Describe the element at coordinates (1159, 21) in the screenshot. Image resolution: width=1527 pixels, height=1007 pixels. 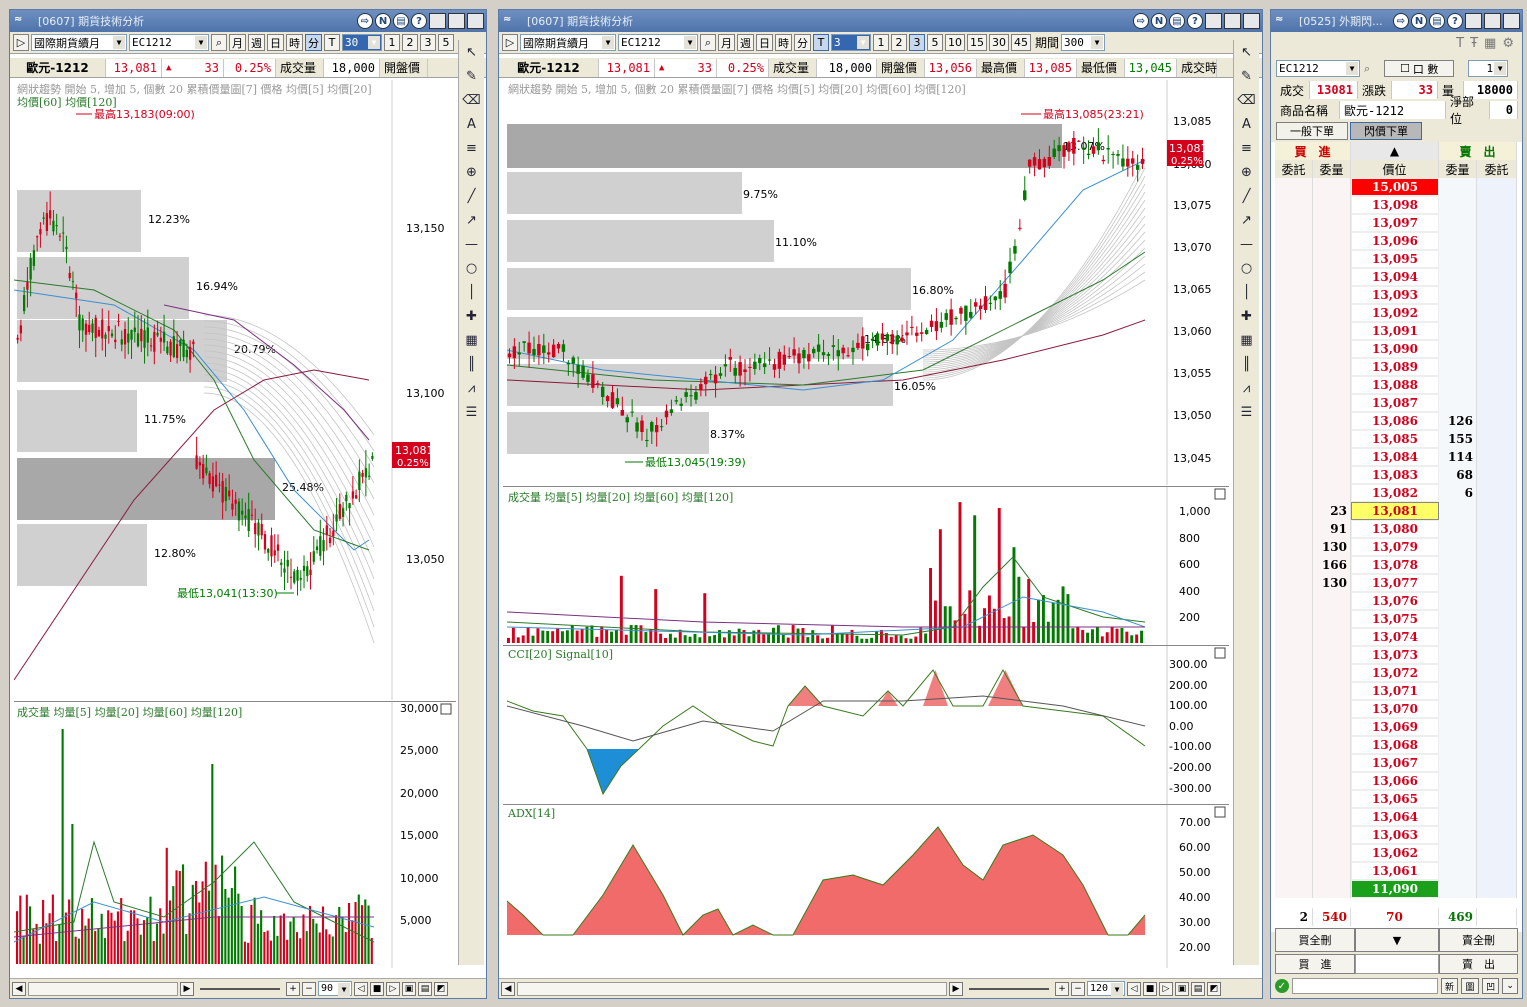
I see `news-icon: N` at that location.